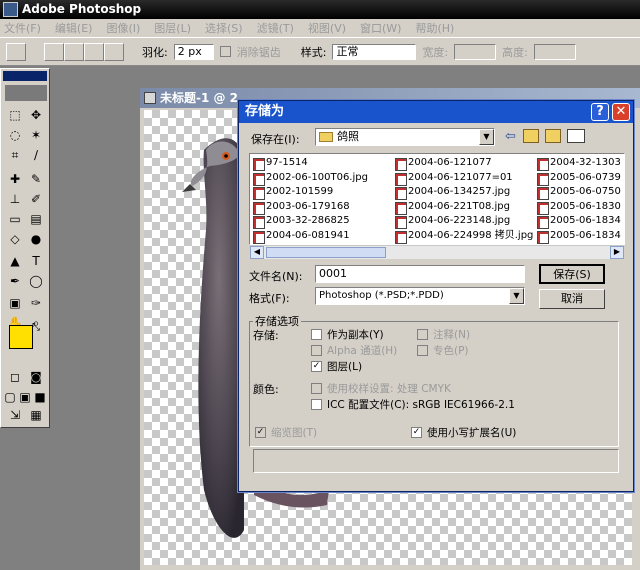 The width and height of the screenshot is (640, 570). Describe the element at coordinates (422, 334) in the screenshot. I see `annotations-checkbox` at that location.